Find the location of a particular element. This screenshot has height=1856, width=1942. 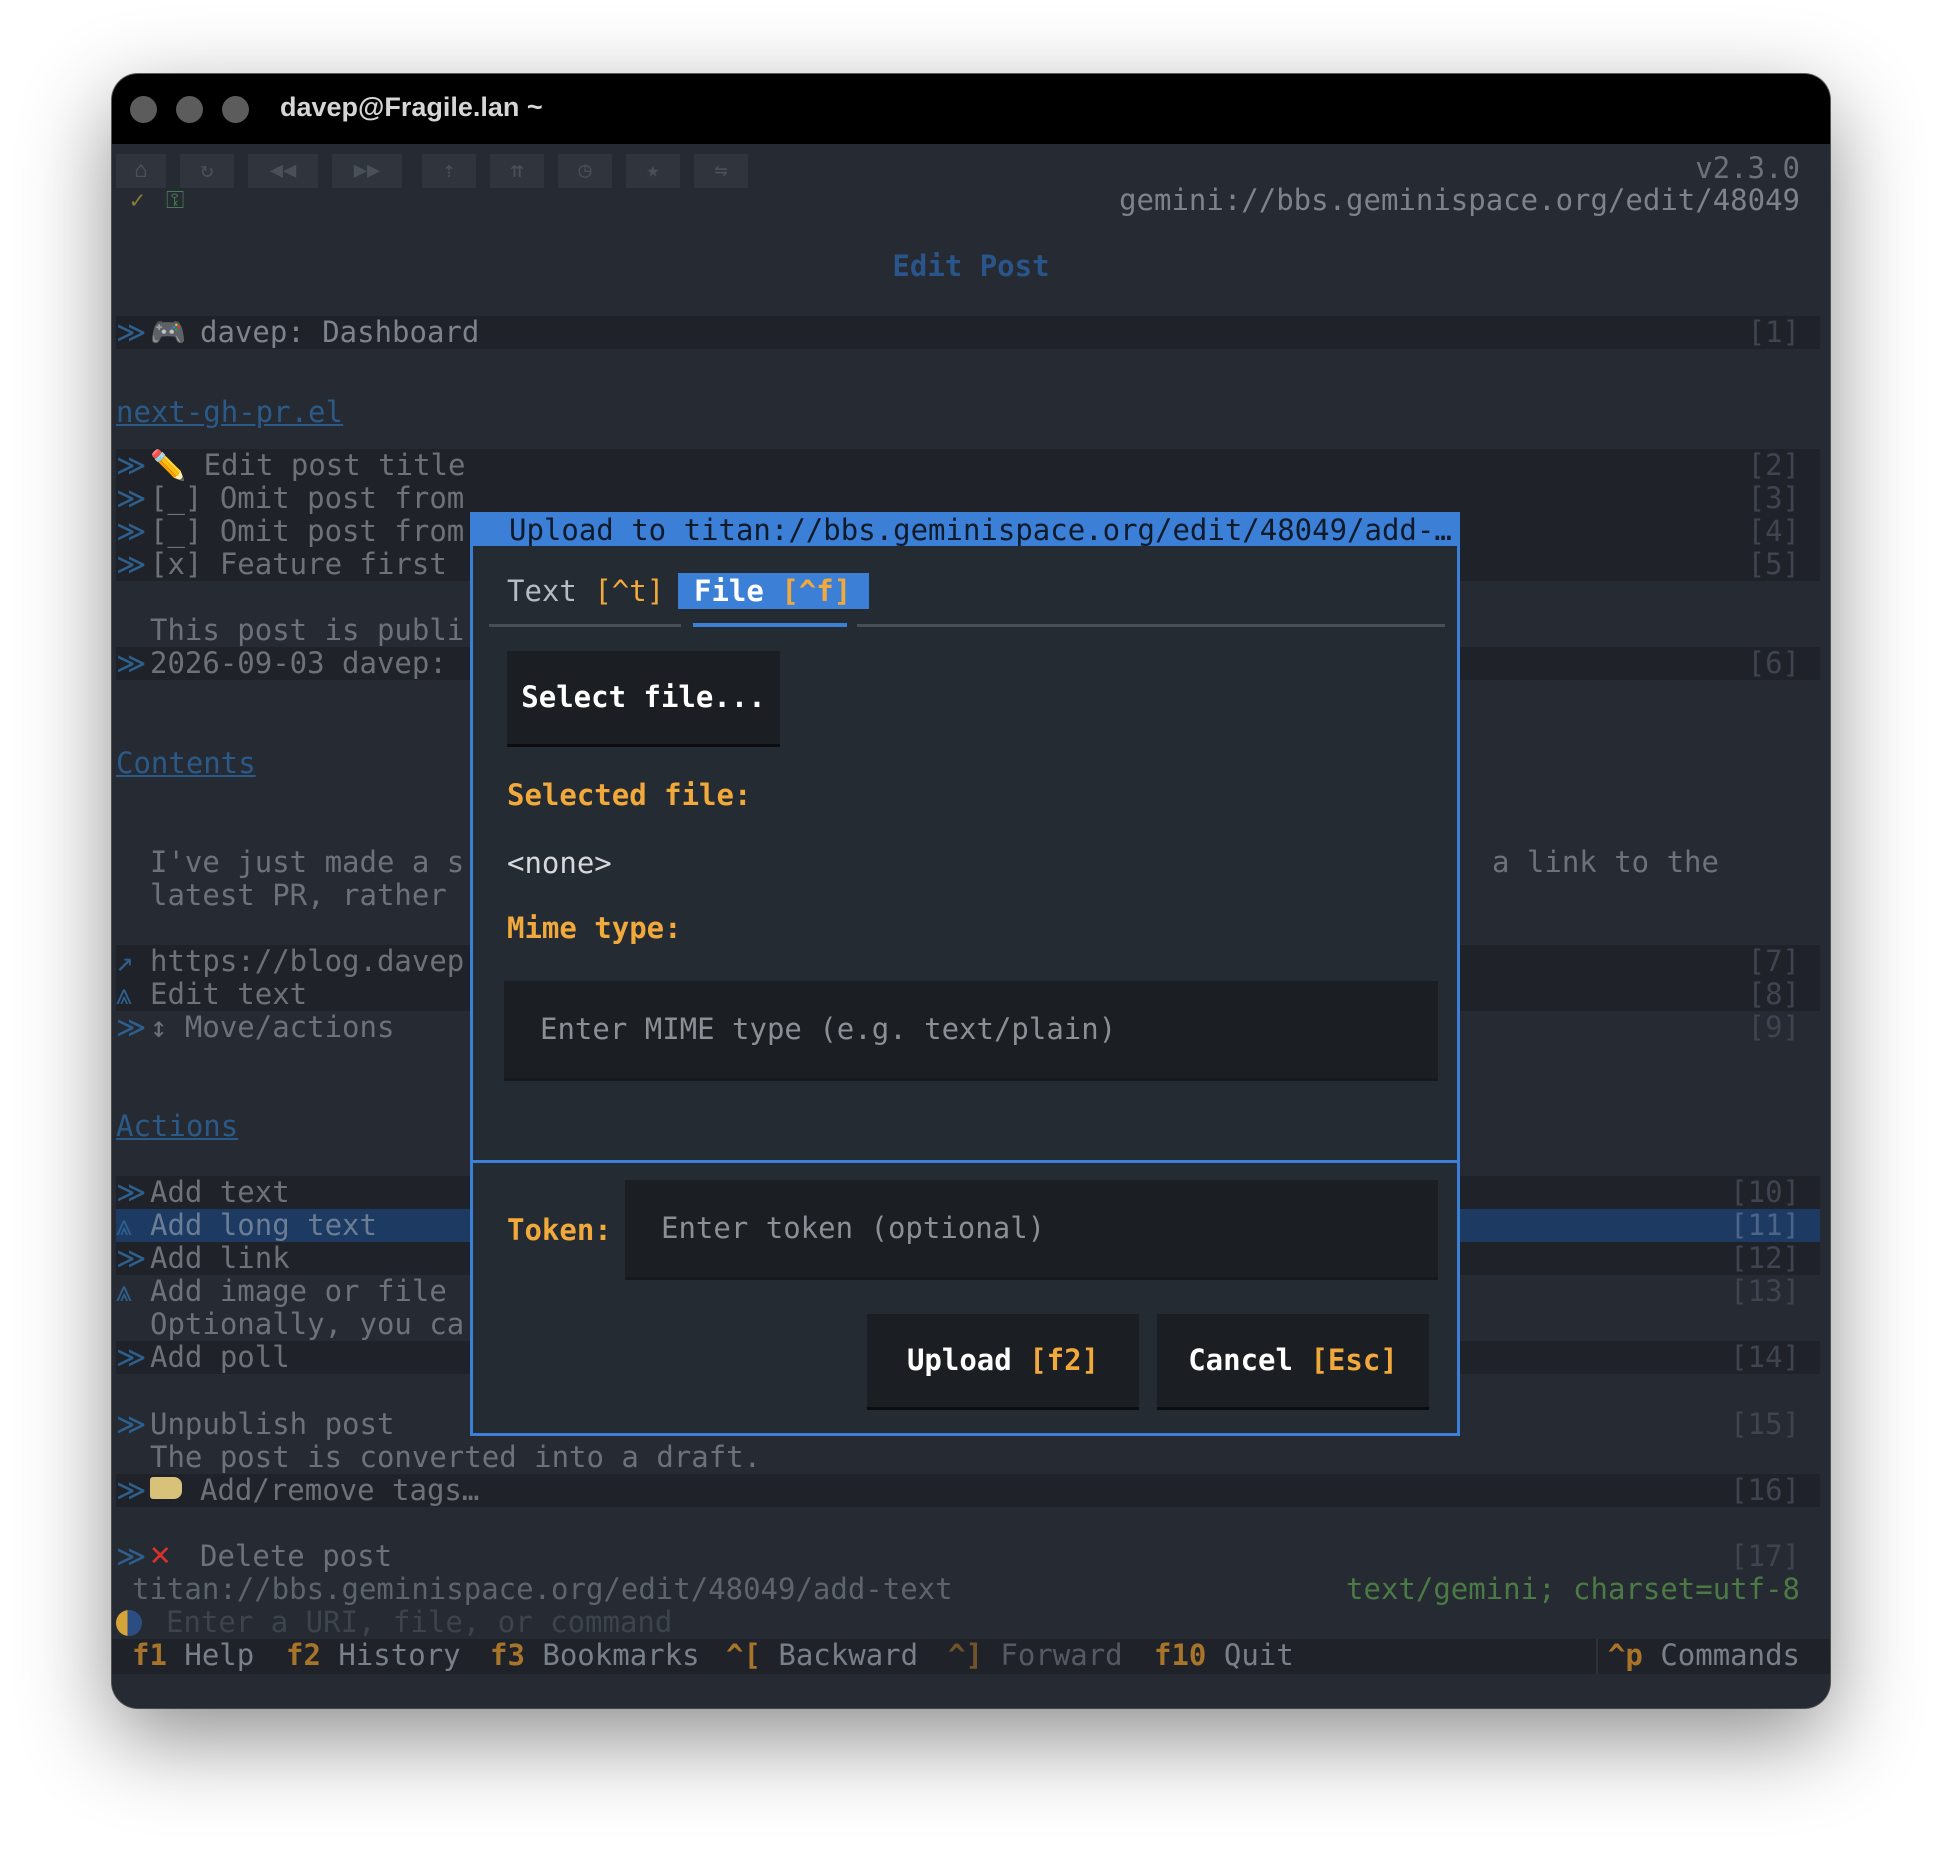

swap-icon: ⇋ is located at coordinates (721, 171).